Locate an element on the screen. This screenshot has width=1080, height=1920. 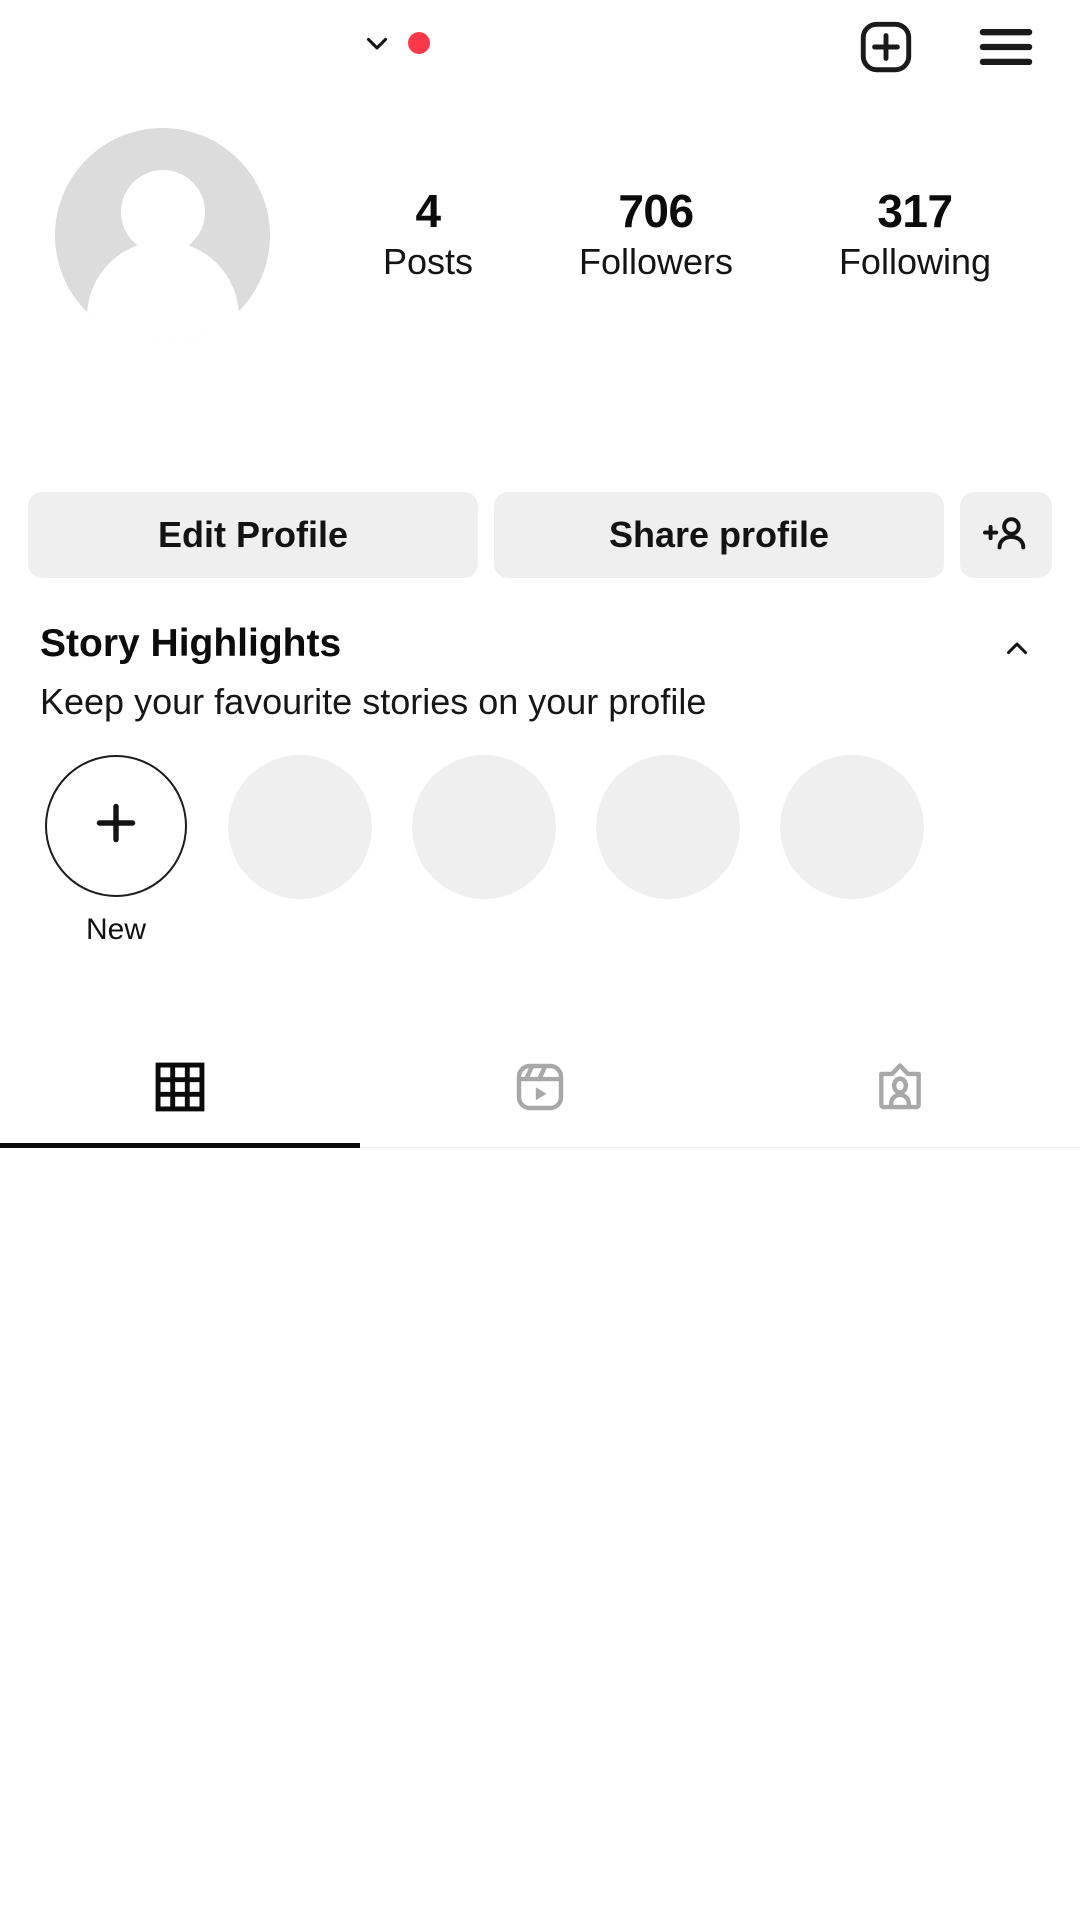
profile-stats: 4 Posts 706 Followers 317 Following is located at coordinates (675, 235).